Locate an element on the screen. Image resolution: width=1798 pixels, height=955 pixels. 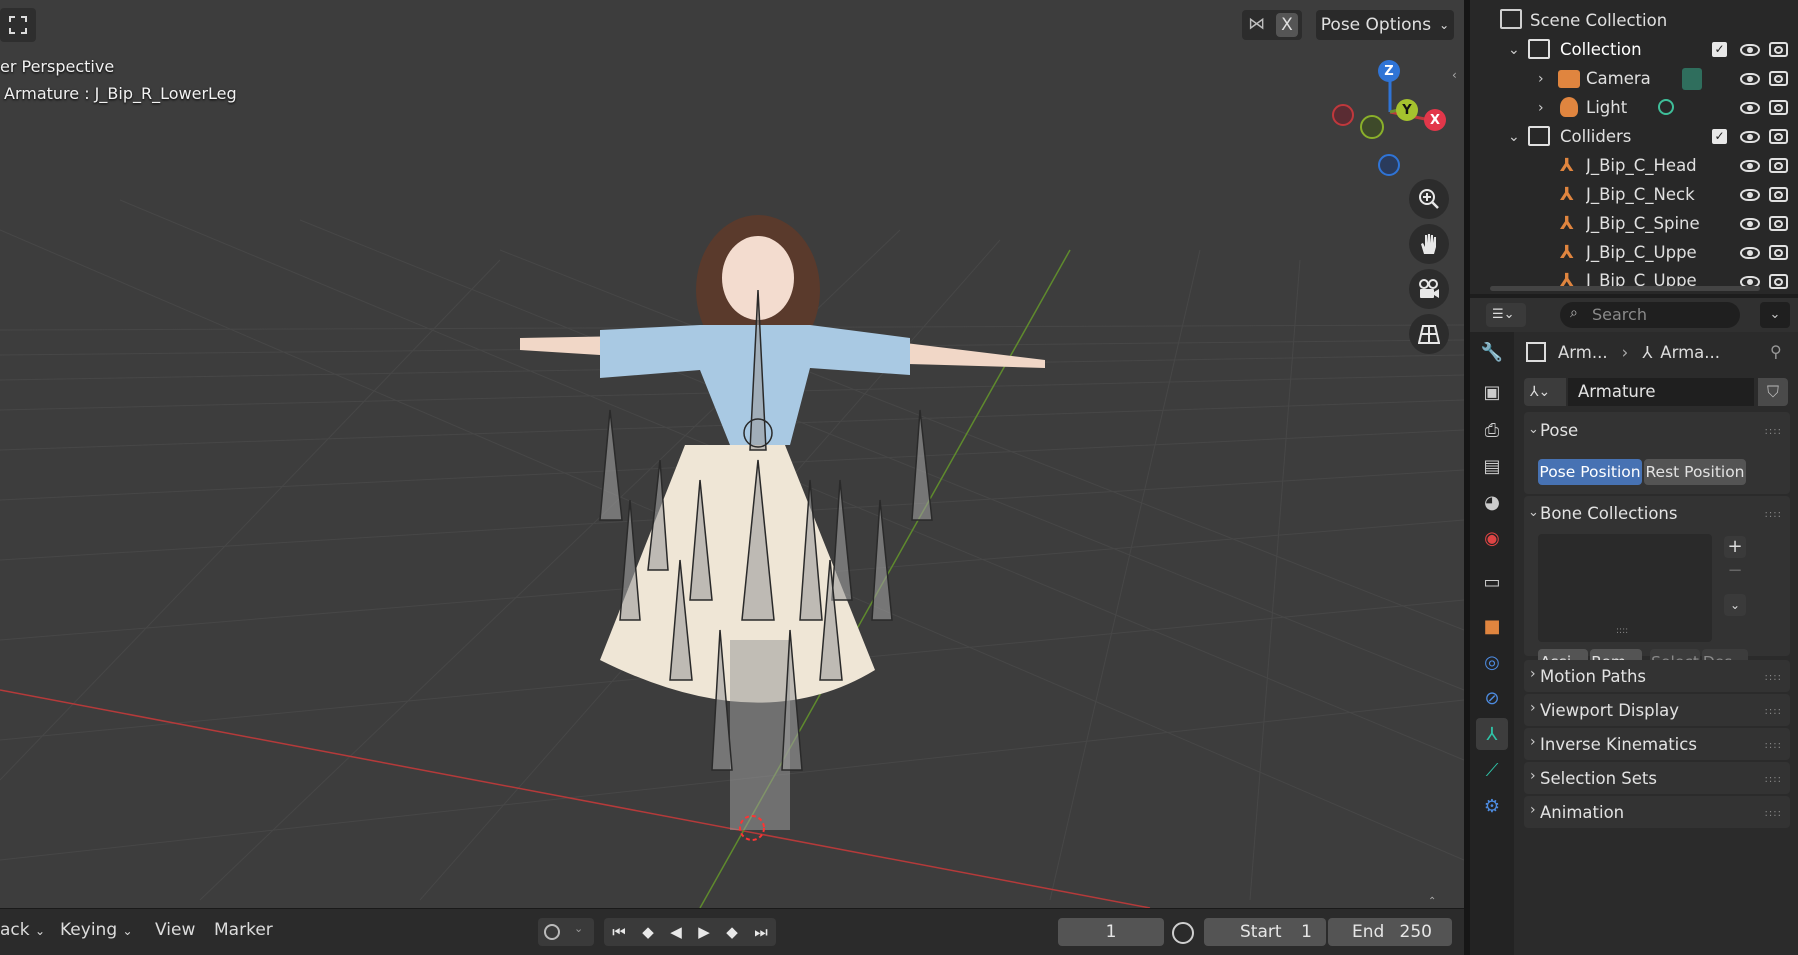
fake-user-shield-icon: ⛉ is located at coordinates (1773, 392).